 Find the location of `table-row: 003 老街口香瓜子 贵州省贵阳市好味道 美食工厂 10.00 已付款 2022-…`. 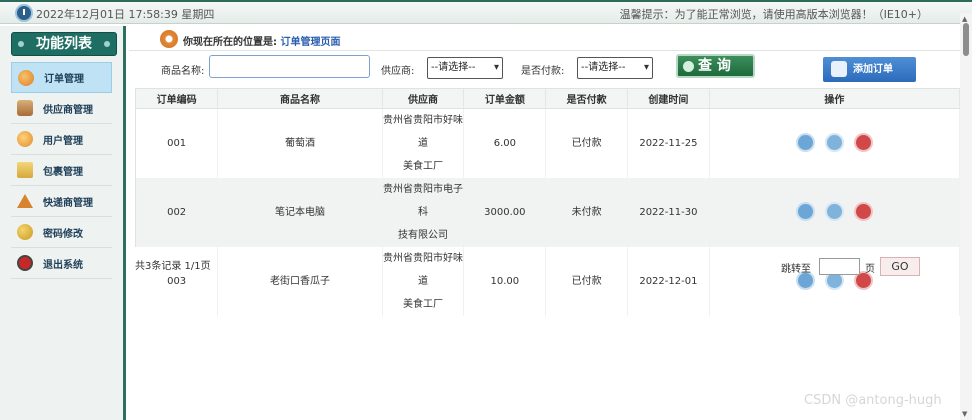

table-row: 003 老街口香瓜子 贵州省贵阳市好味道 美食工厂 10.00 已付款 2022-… is located at coordinates (548, 281).